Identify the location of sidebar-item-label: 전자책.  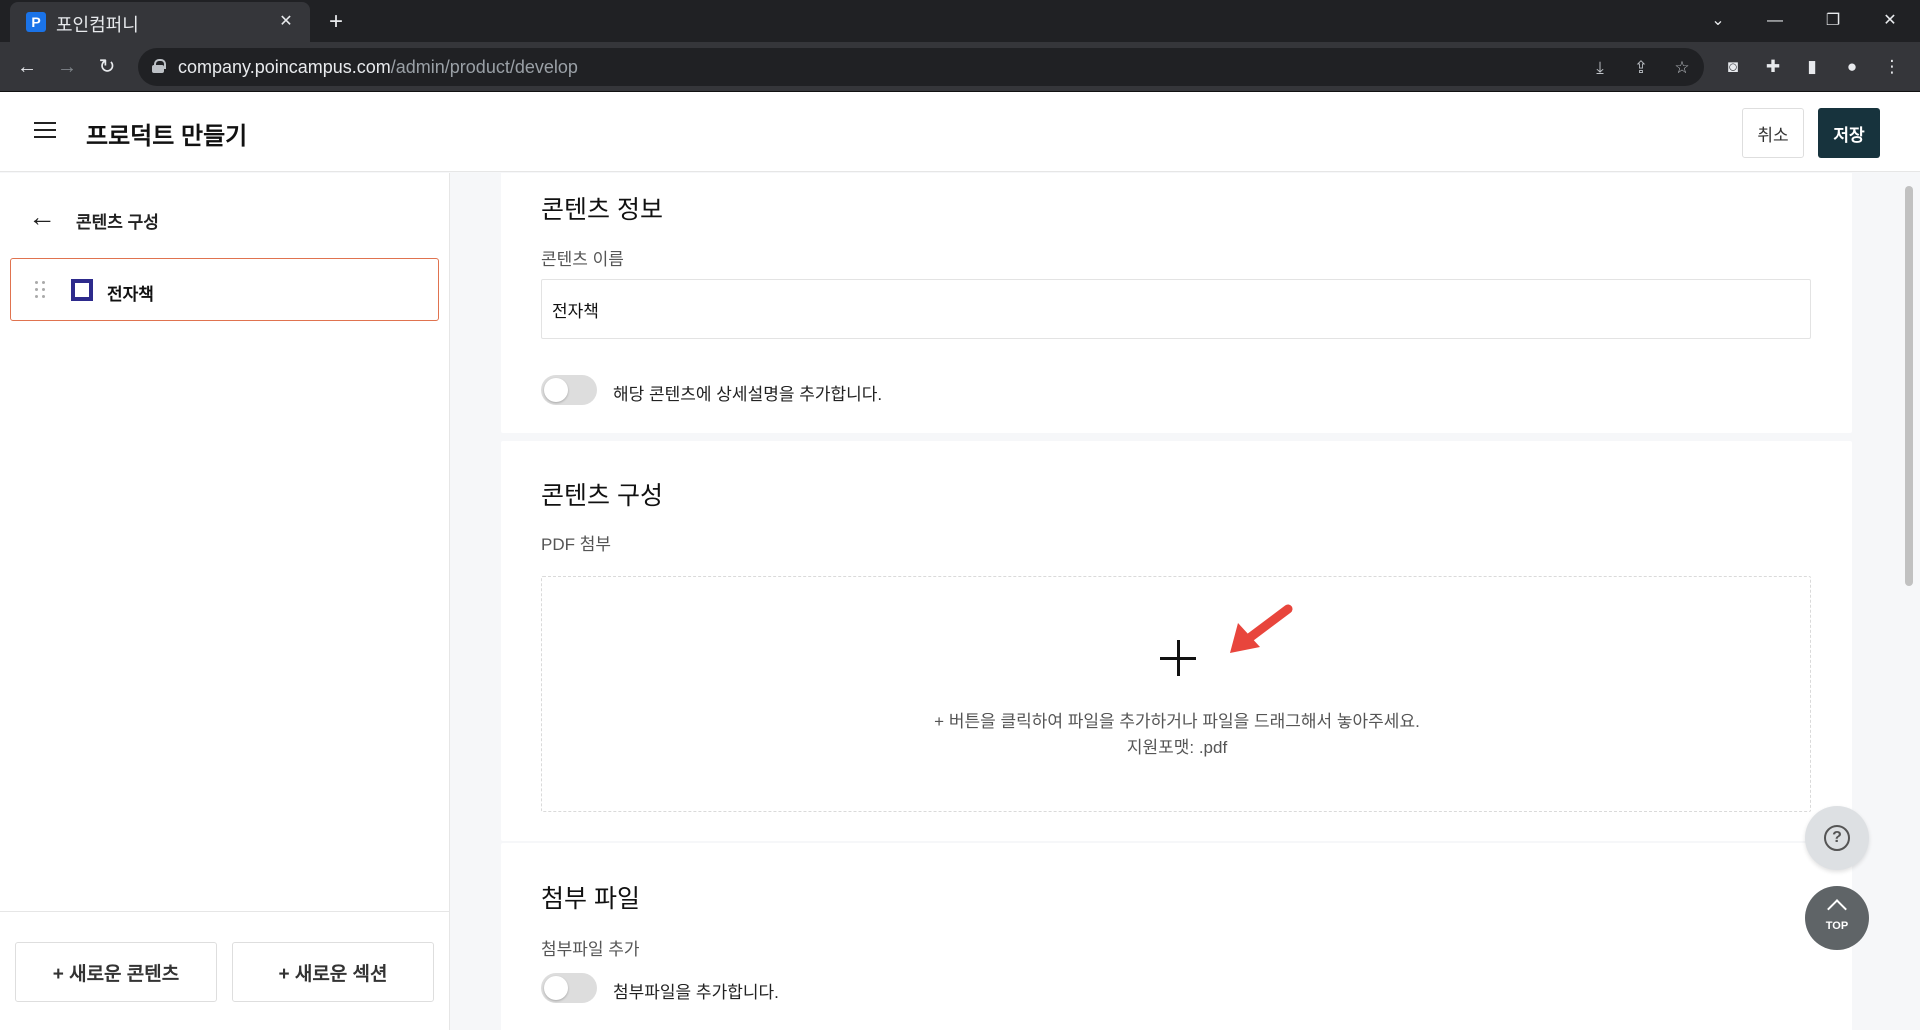
(130, 294).